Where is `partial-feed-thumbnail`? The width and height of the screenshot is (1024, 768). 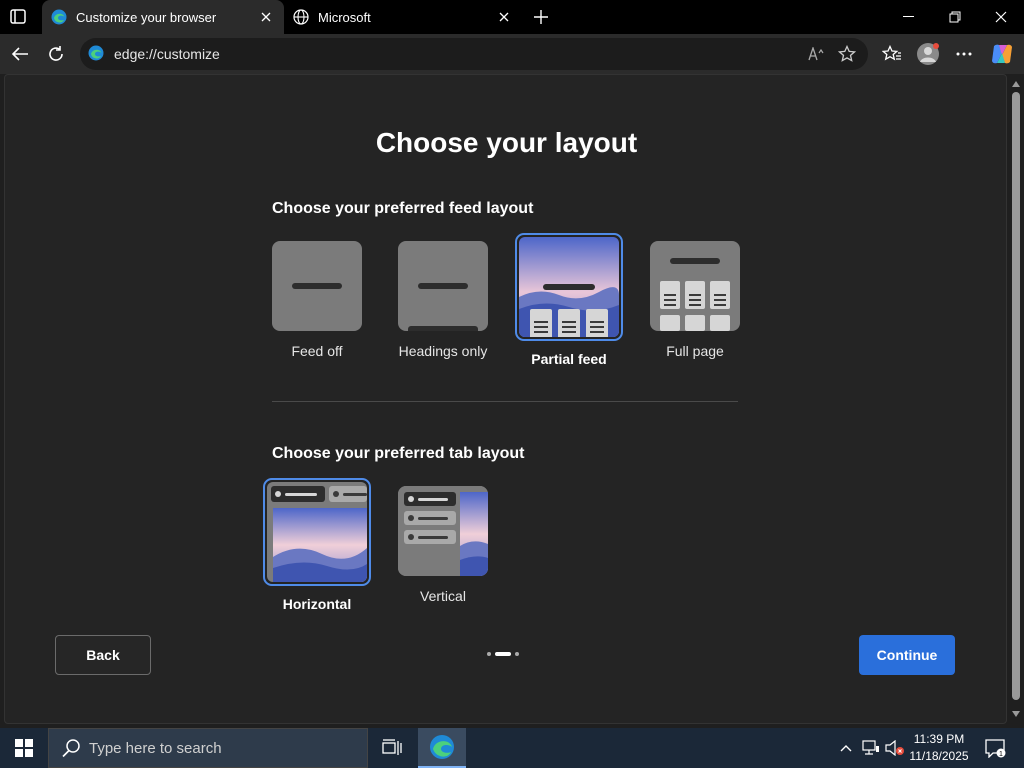 partial-feed-thumbnail is located at coordinates (569, 287).